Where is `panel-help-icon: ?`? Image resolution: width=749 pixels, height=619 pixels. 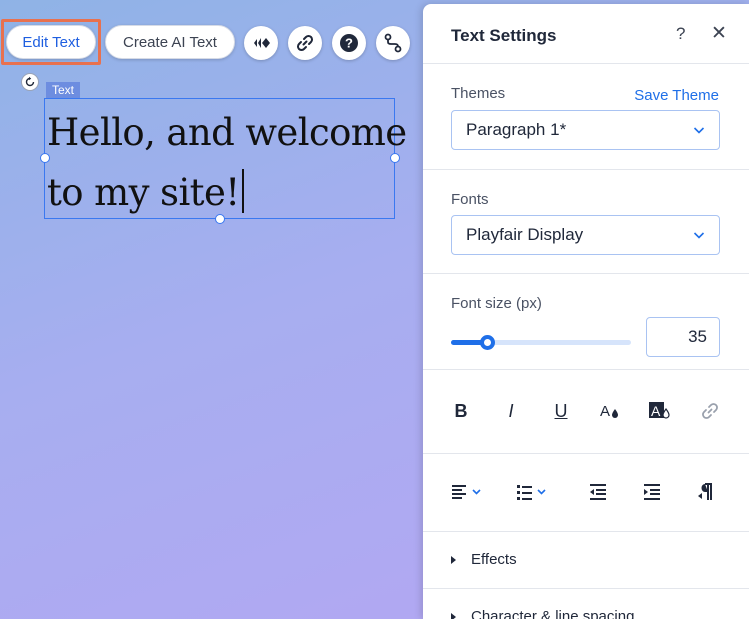 panel-help-icon: ? is located at coordinates (680, 34).